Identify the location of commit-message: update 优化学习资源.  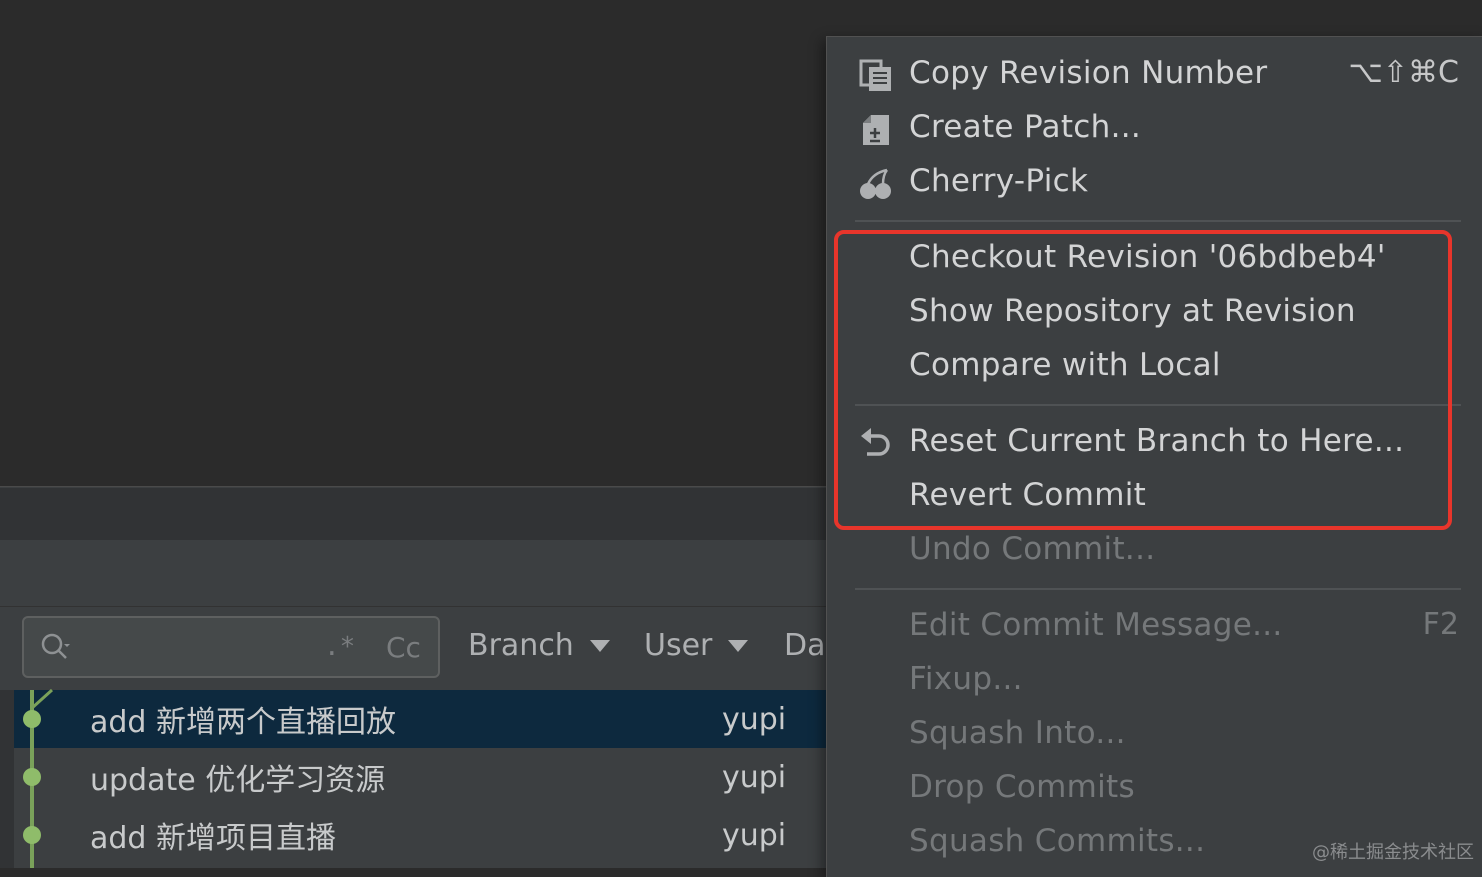
(238, 780).